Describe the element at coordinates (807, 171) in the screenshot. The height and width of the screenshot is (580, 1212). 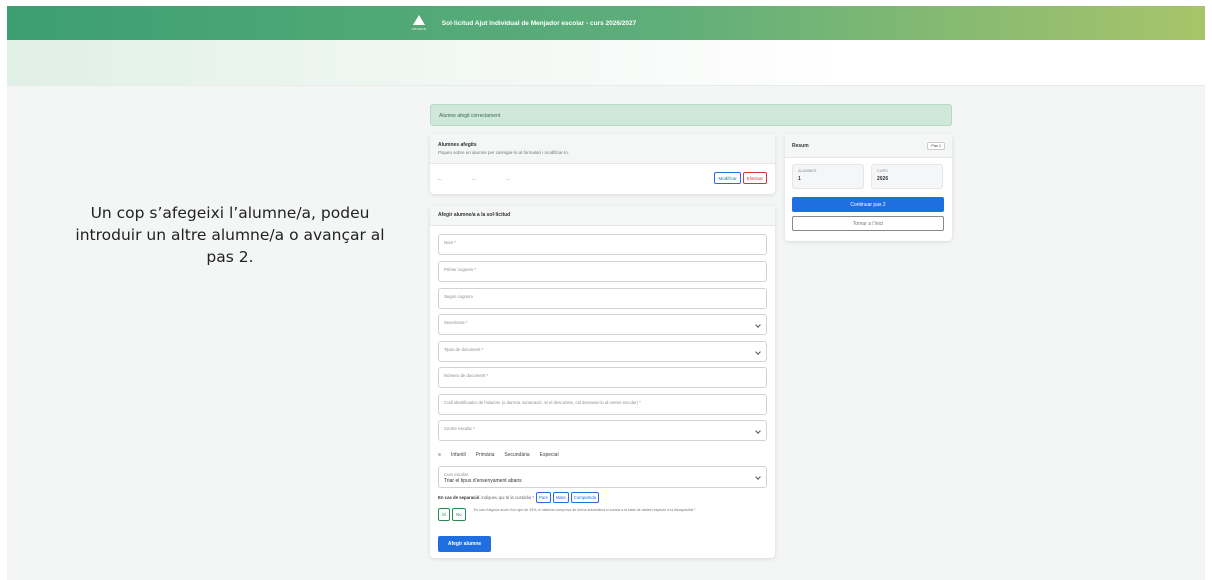
I see `students-count-label: ALUMNES` at that location.